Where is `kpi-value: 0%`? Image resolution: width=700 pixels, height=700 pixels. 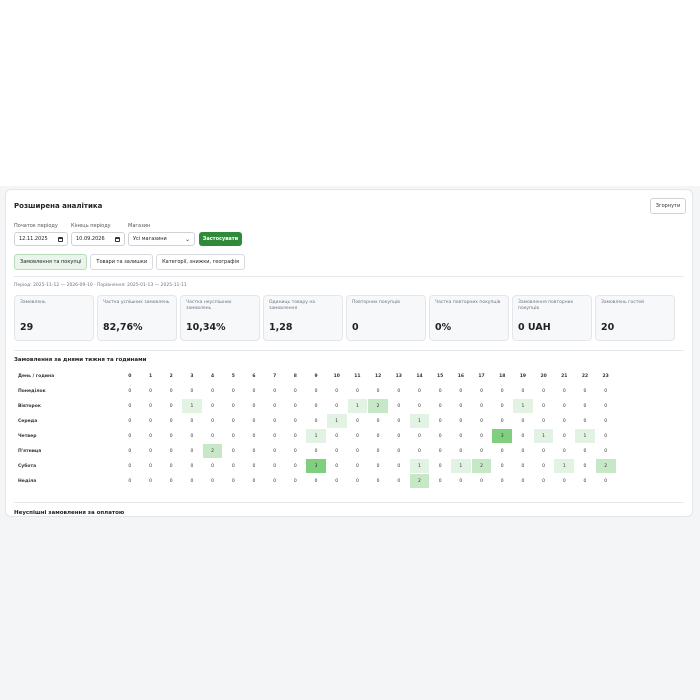
kpi-value: 0% is located at coordinates (443, 327).